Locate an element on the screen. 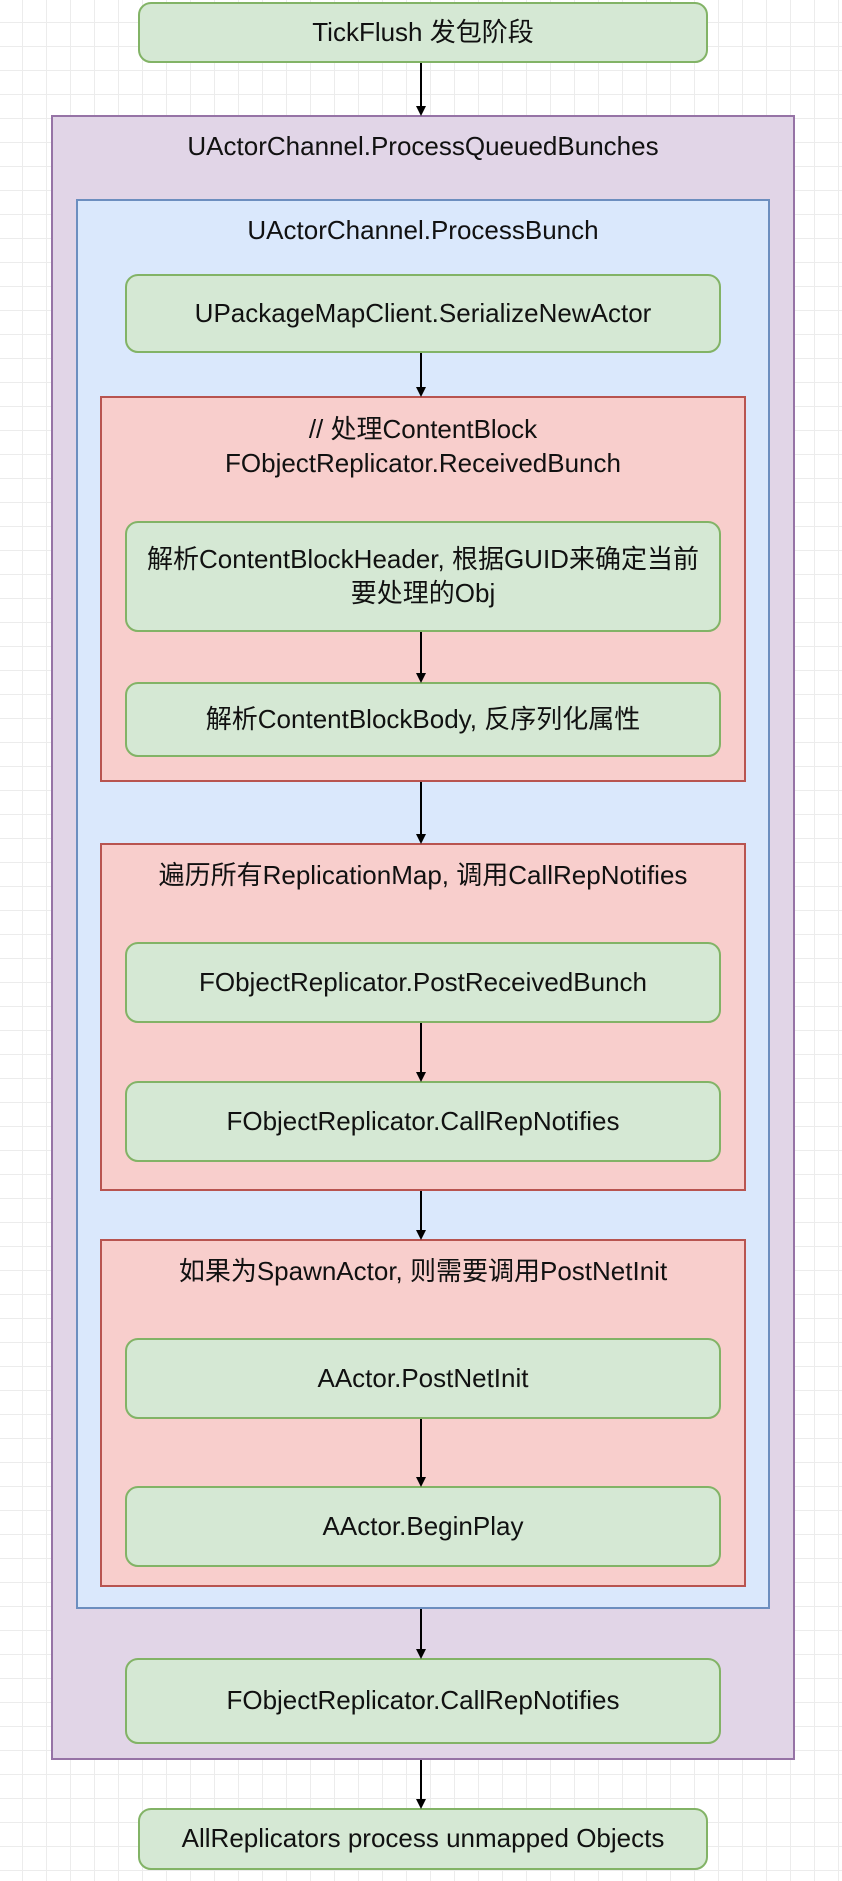 The height and width of the screenshot is (1881, 842). call-rep-notifies-outer-label: FObjectReplicator.CallRepNotifies is located at coordinates (423, 1700).